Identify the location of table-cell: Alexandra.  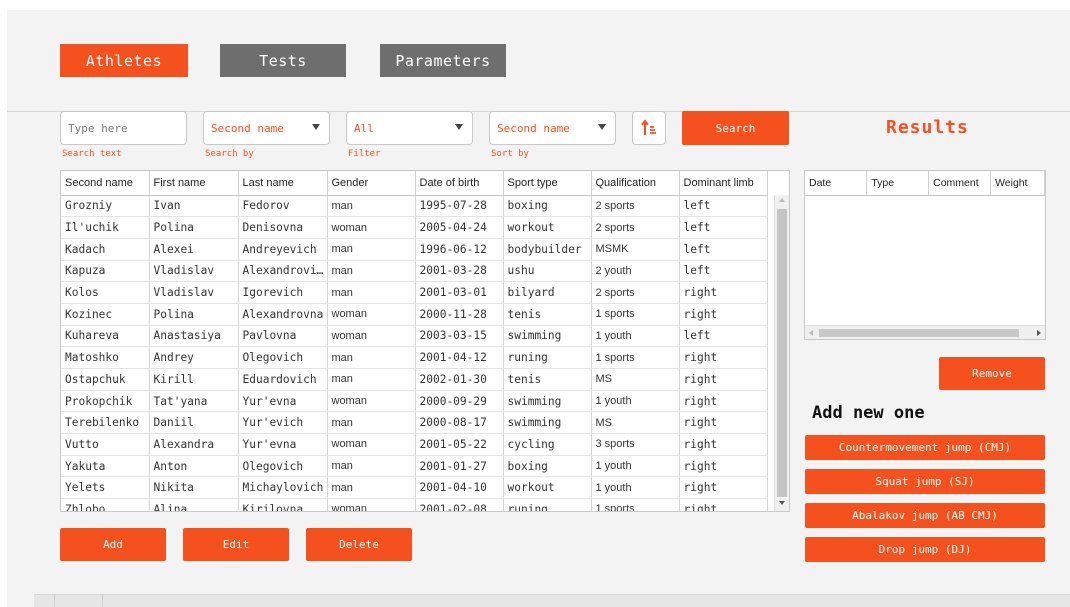
(194, 444).